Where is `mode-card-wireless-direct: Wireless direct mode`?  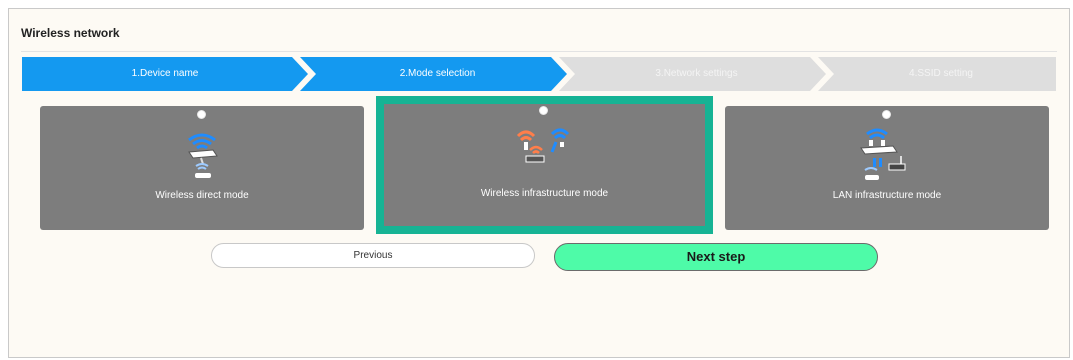
mode-card-wireless-direct: Wireless direct mode is located at coordinates (202, 168).